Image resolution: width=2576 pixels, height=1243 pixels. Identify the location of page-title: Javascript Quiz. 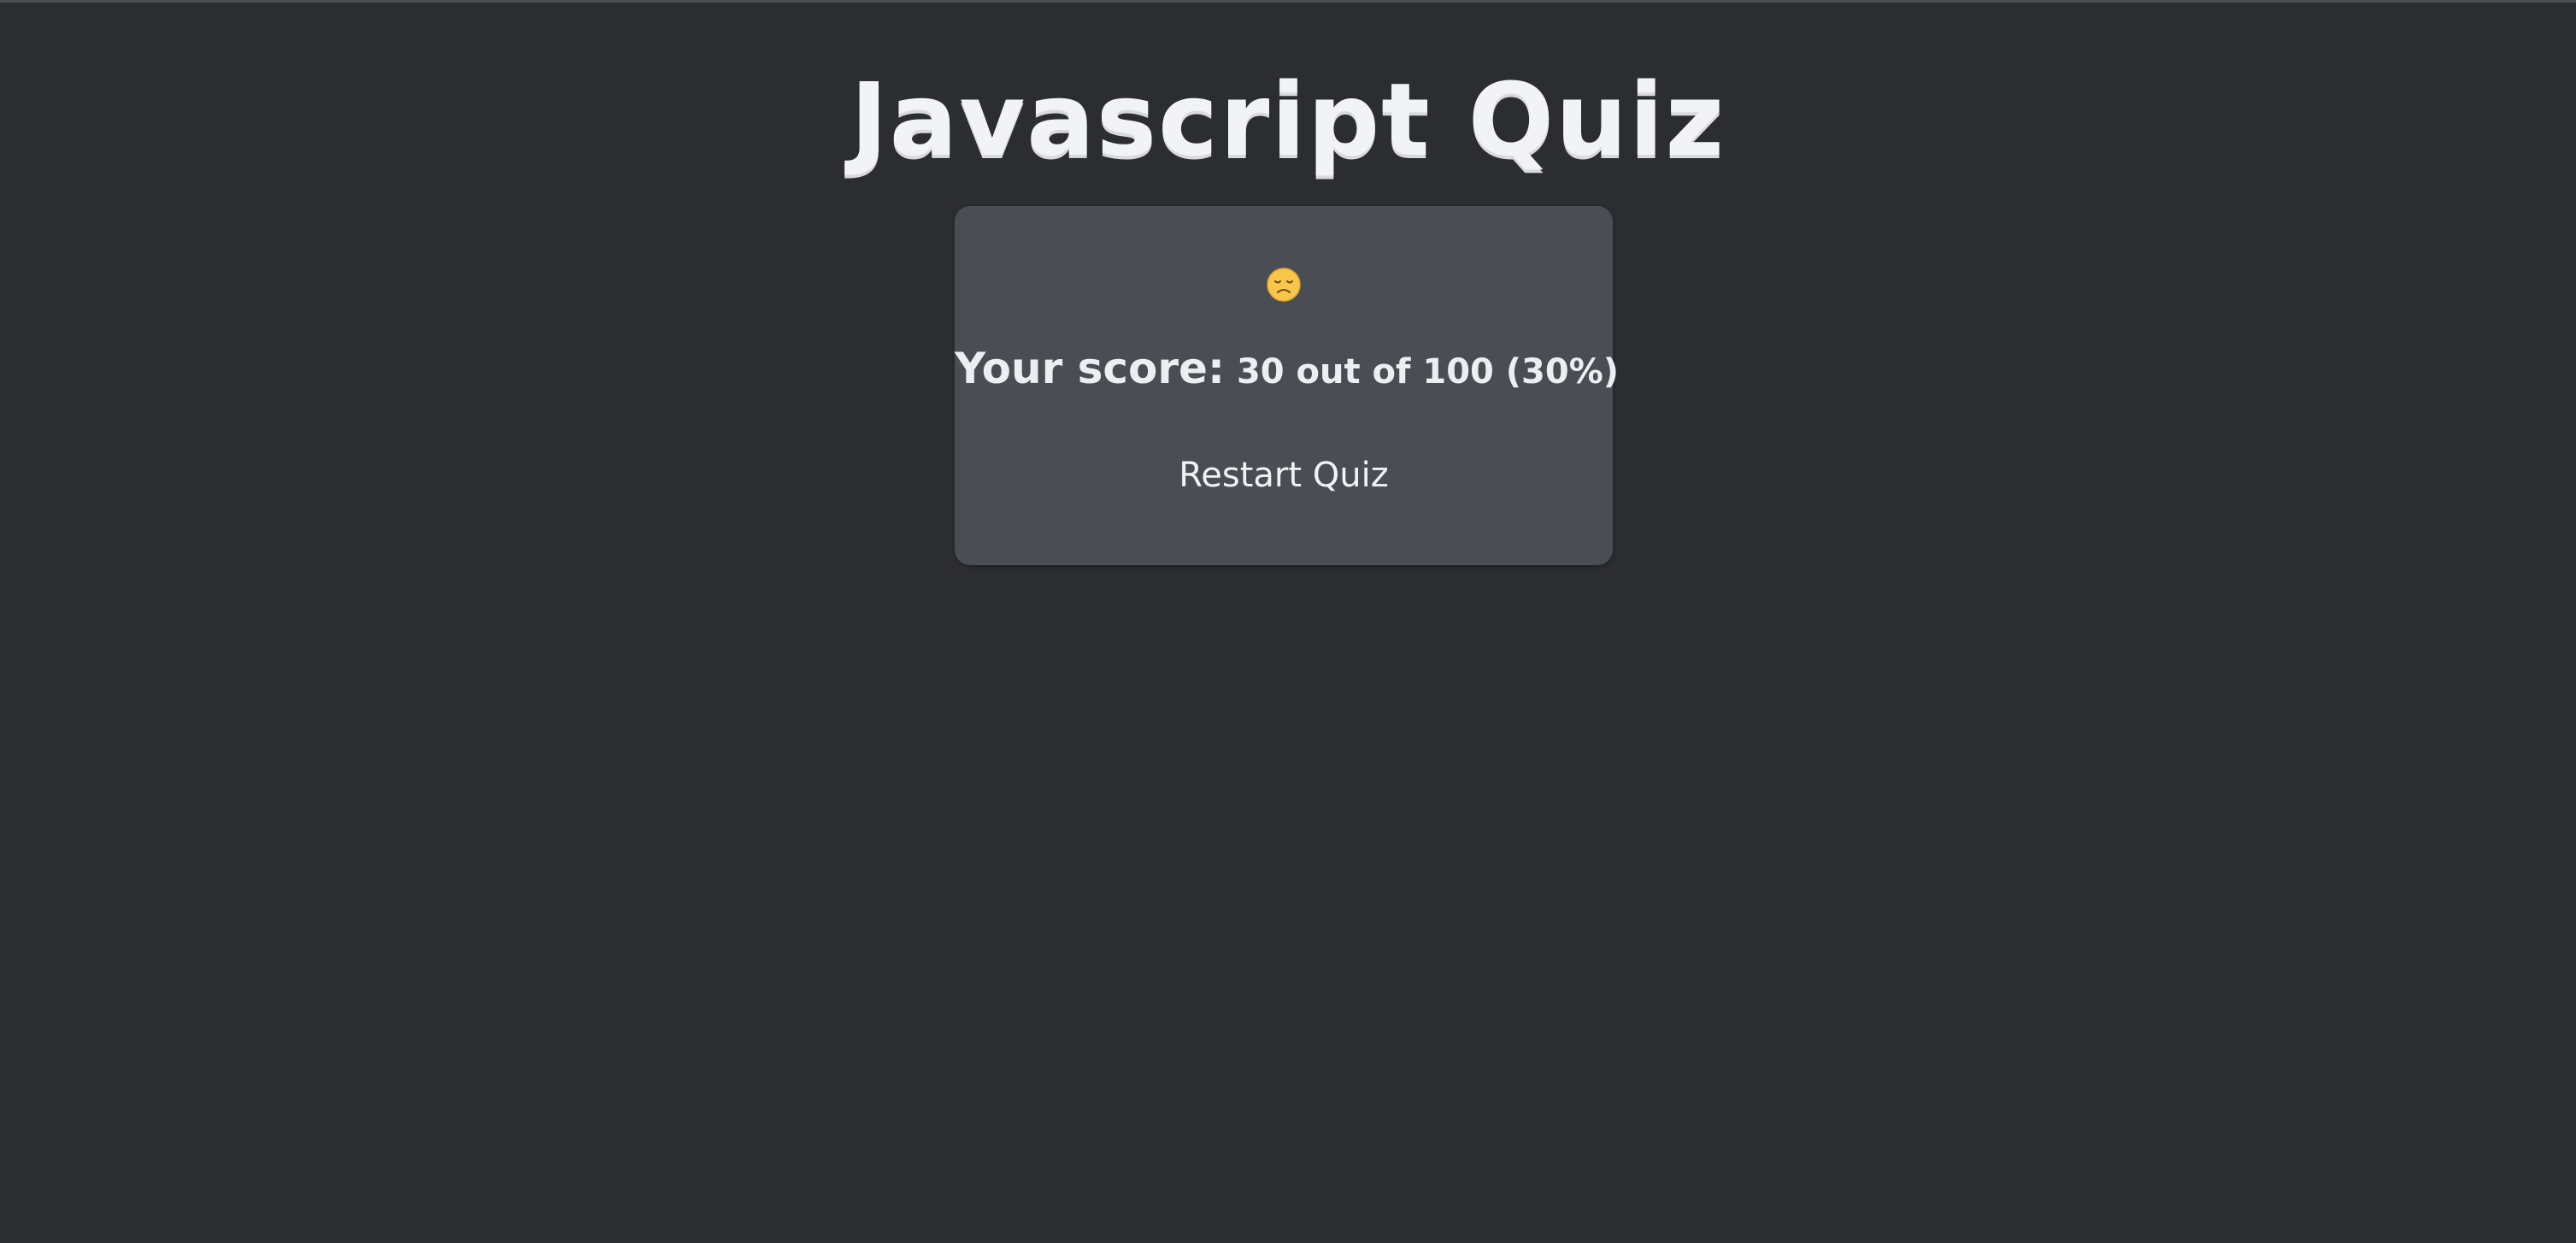
(1288, 120).